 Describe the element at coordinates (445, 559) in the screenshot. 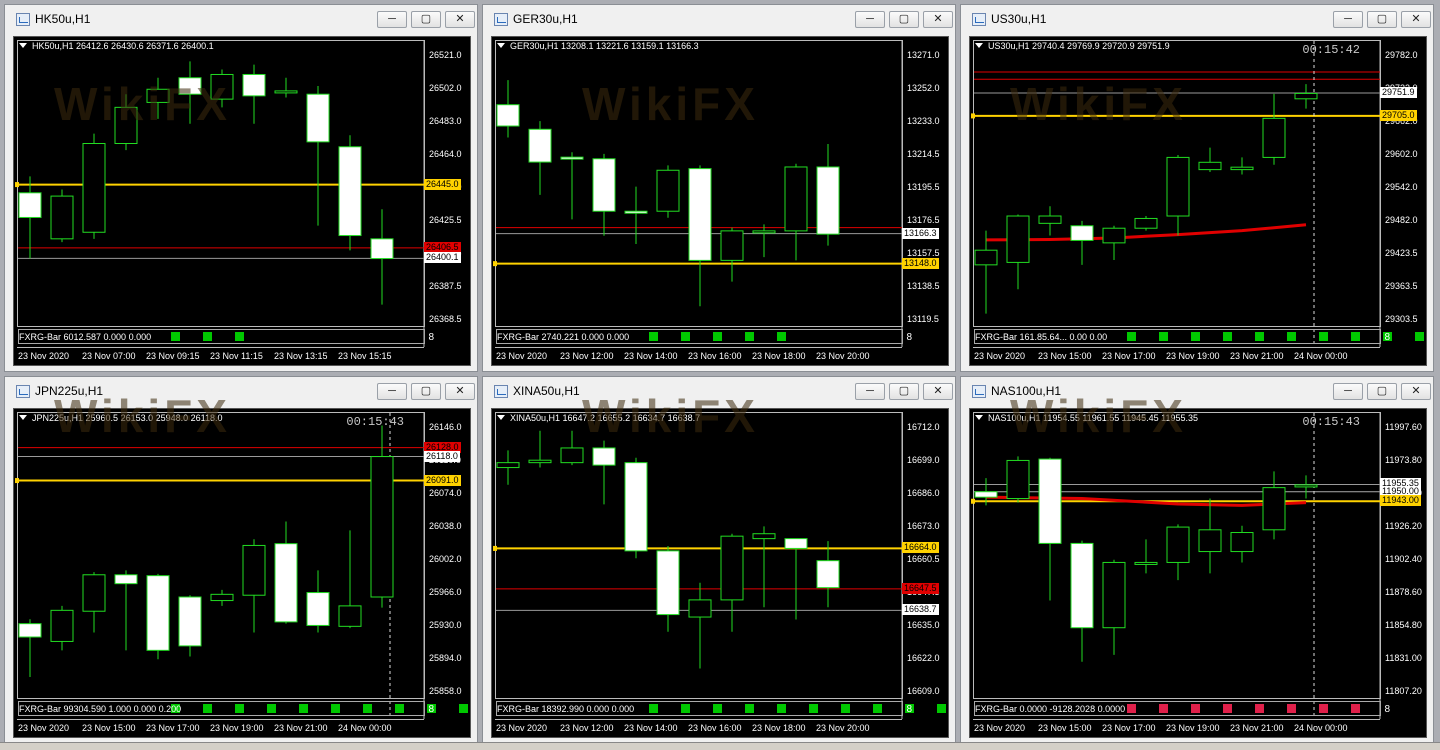

I see `price-axis-label: 26002.0` at that location.